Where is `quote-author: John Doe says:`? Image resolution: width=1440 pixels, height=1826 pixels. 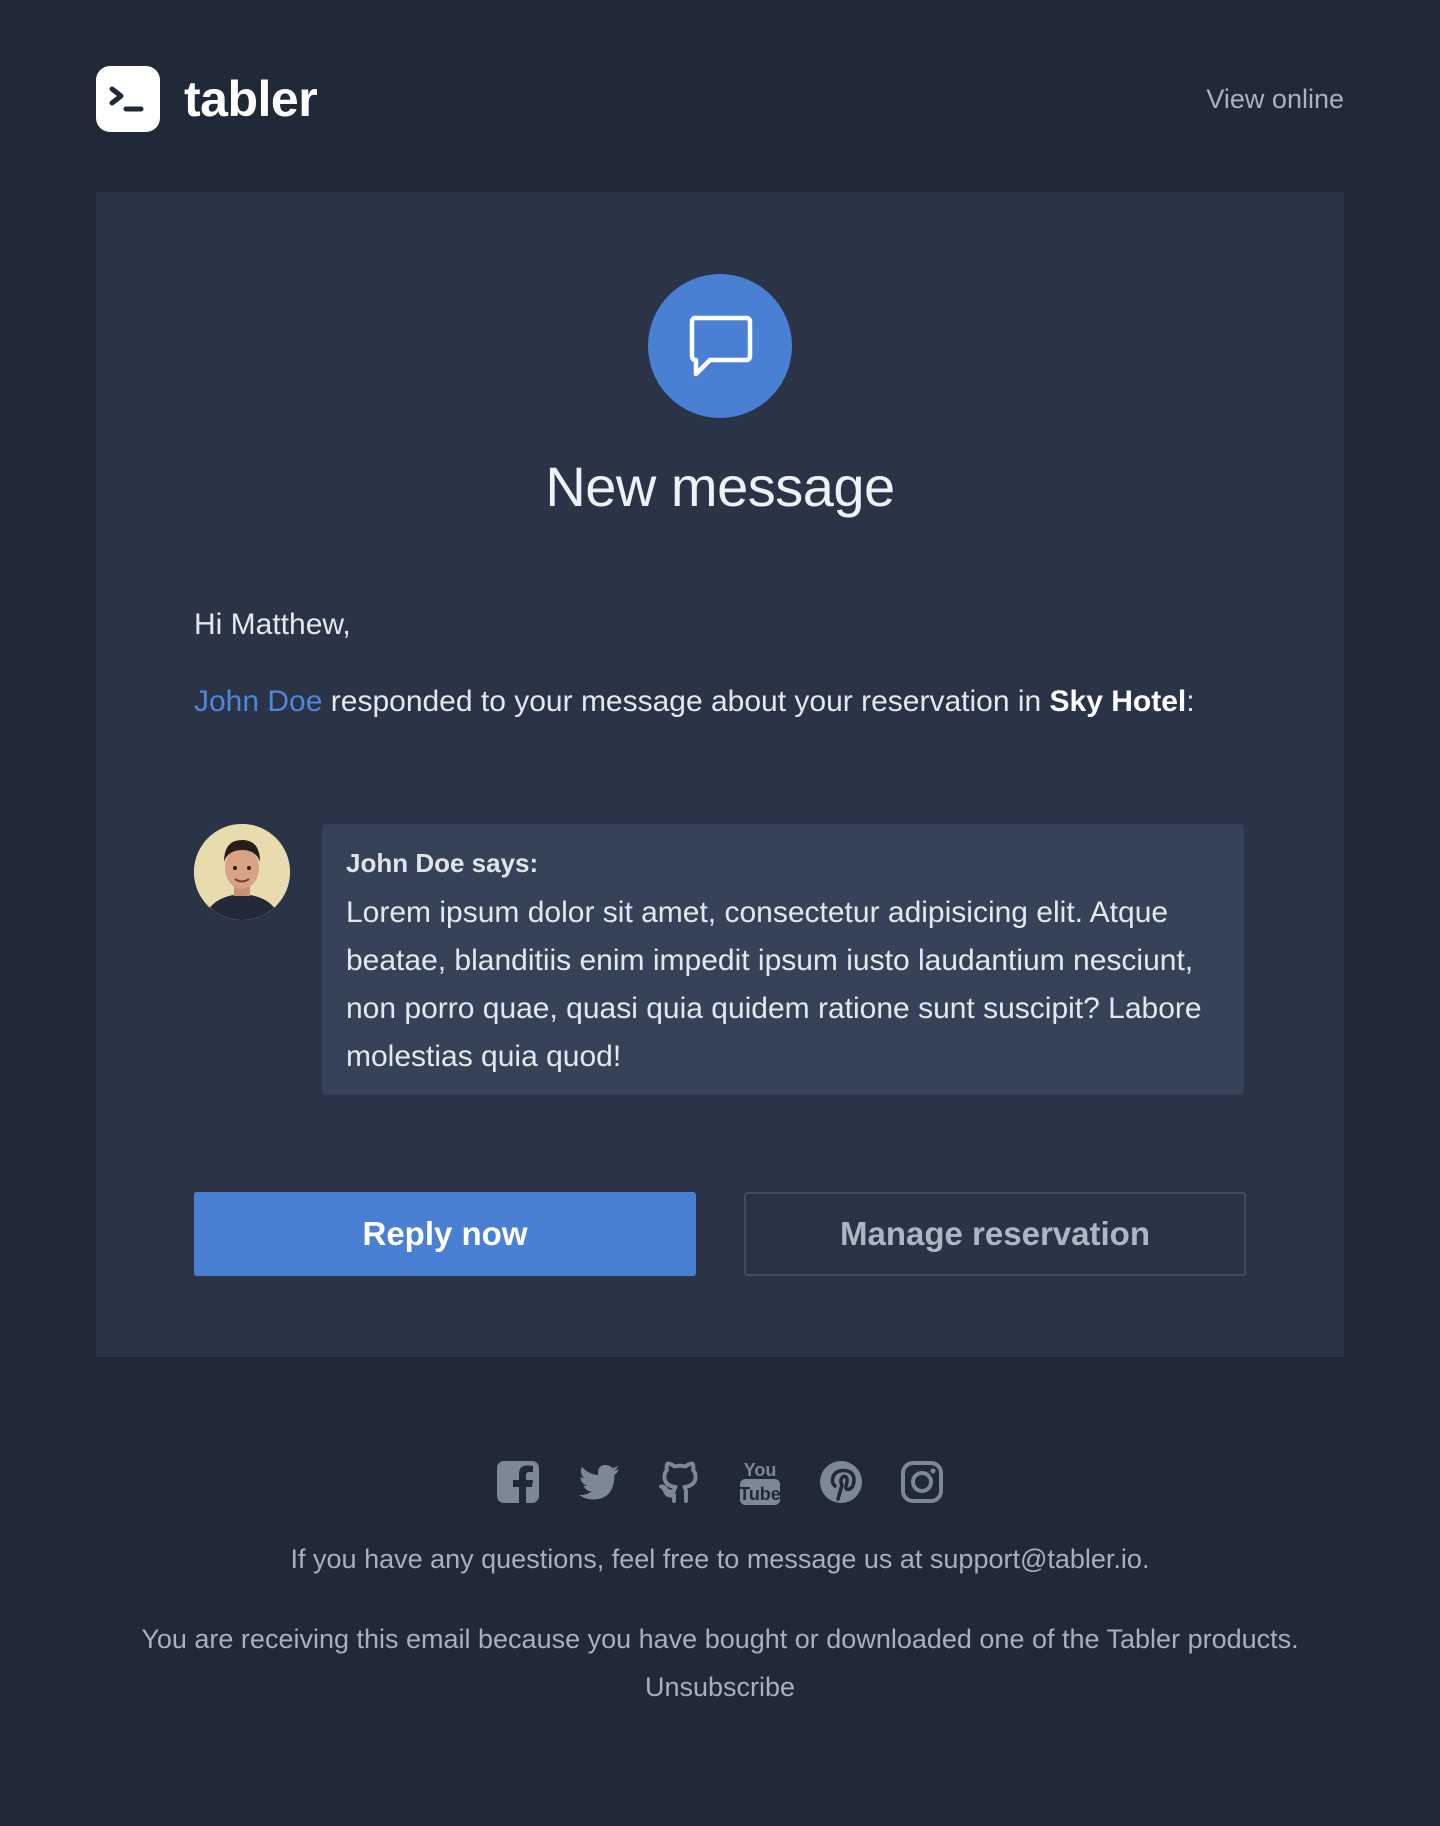 quote-author: John Doe says: is located at coordinates (442, 863).